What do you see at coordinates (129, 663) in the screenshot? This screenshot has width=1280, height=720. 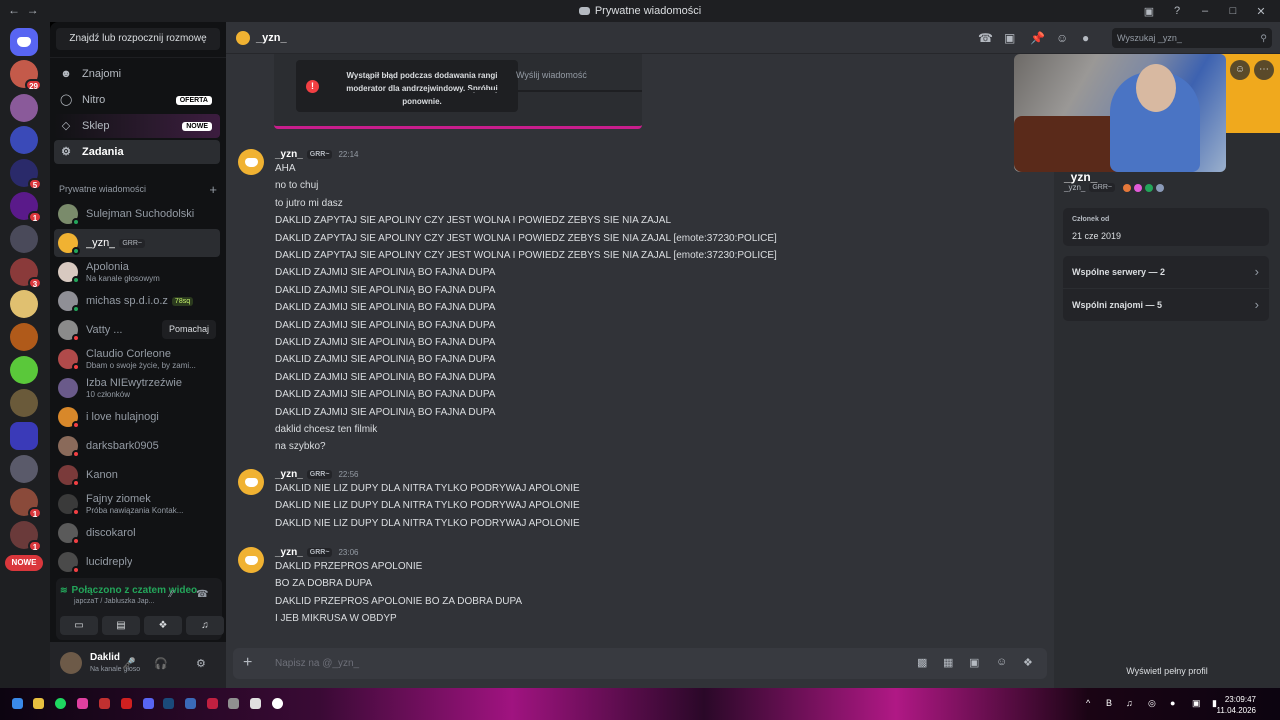 I see `microphone-icon: 🎤` at bounding box center [129, 663].